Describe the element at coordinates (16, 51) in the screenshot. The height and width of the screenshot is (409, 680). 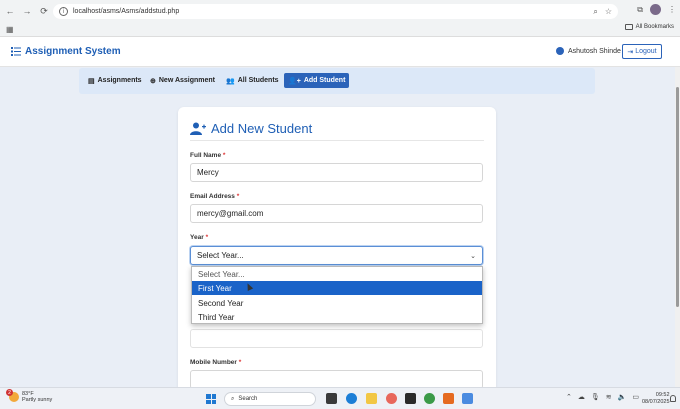
I see `list-icon` at that location.